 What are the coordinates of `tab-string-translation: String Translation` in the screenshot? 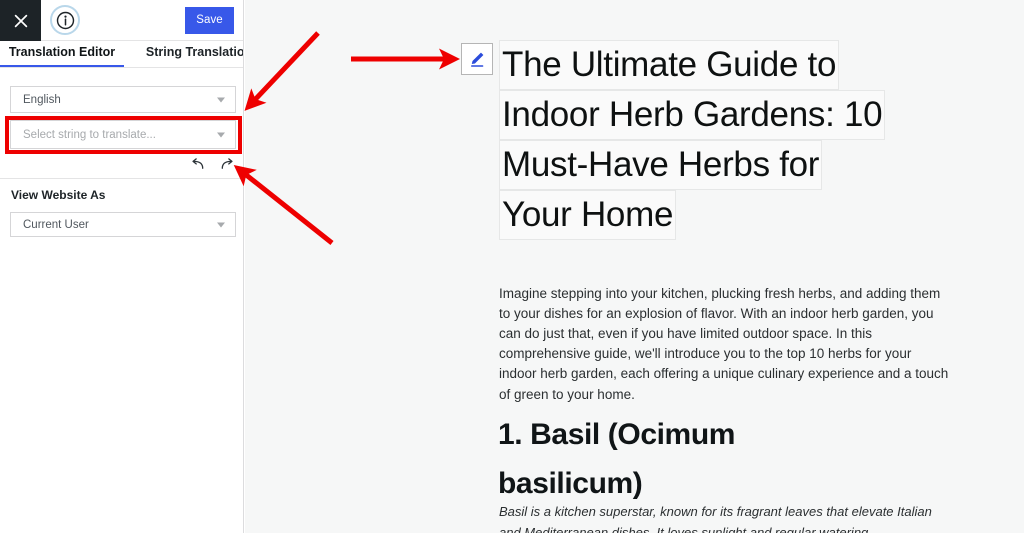 It's located at (183, 53).